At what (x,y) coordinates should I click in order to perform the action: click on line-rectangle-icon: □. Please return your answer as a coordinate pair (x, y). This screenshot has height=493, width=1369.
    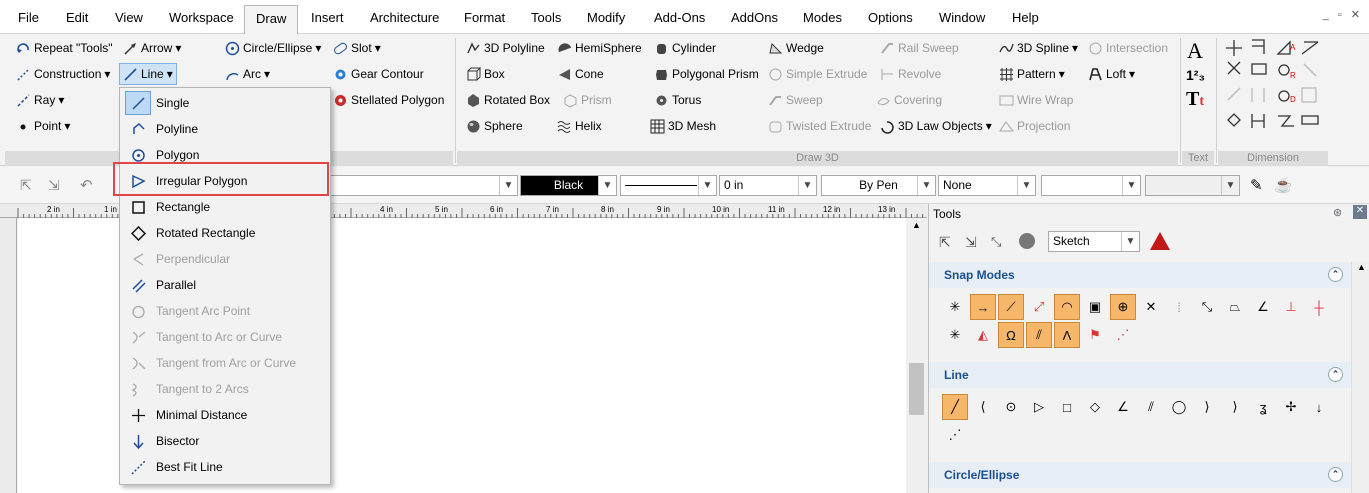
    Looking at the image, I should click on (1067, 407).